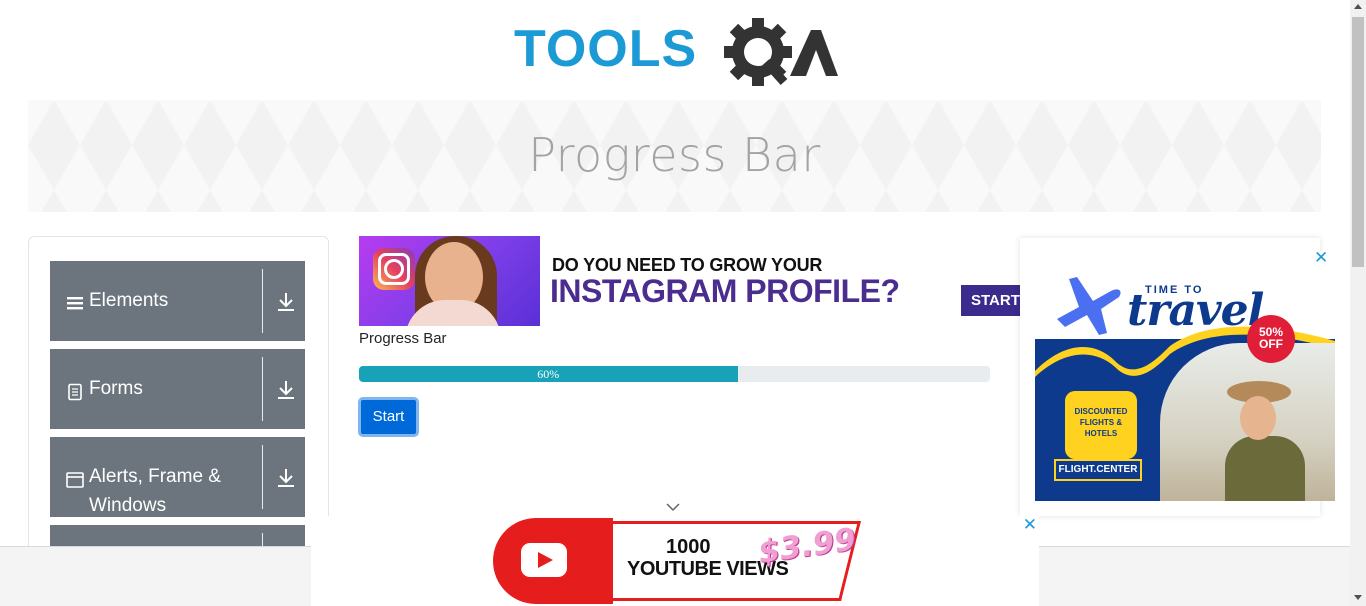 The height and width of the screenshot is (606, 1366). I want to click on sidebar-group-forms: Forms, so click(177, 389).